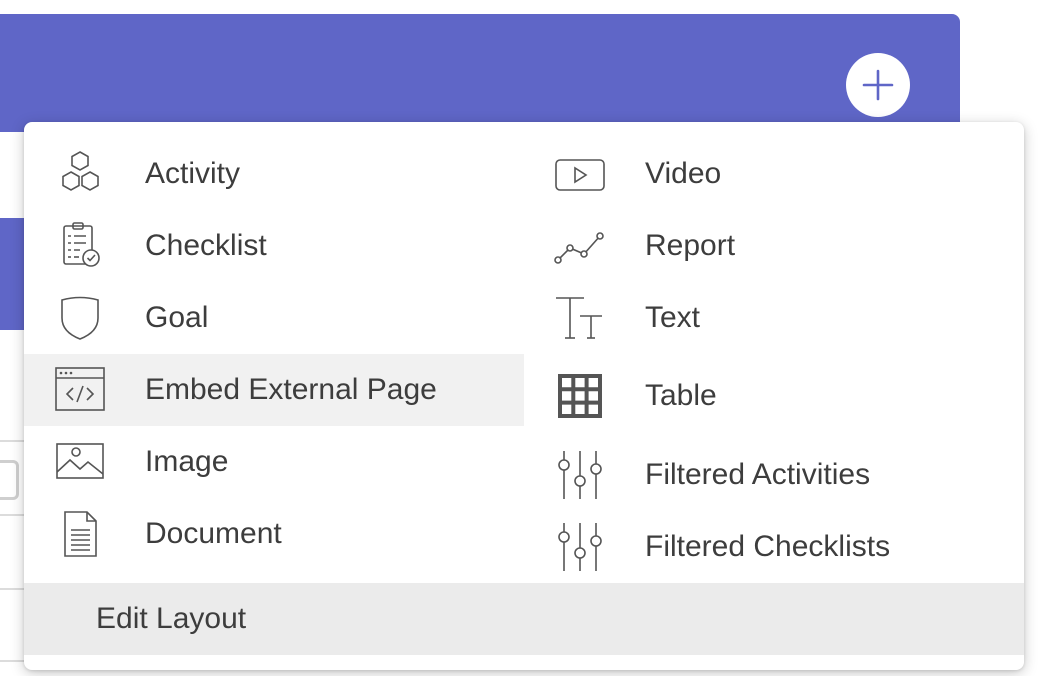 The height and width of the screenshot is (676, 1038). I want to click on menu-item-filtered-checklists: Filtered Checklists, so click(774, 547).